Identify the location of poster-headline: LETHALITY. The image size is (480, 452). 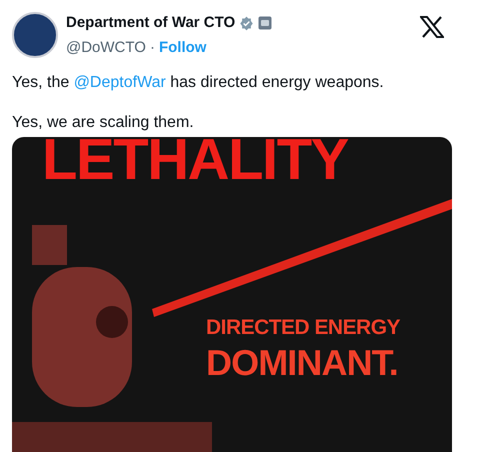
(195, 163).